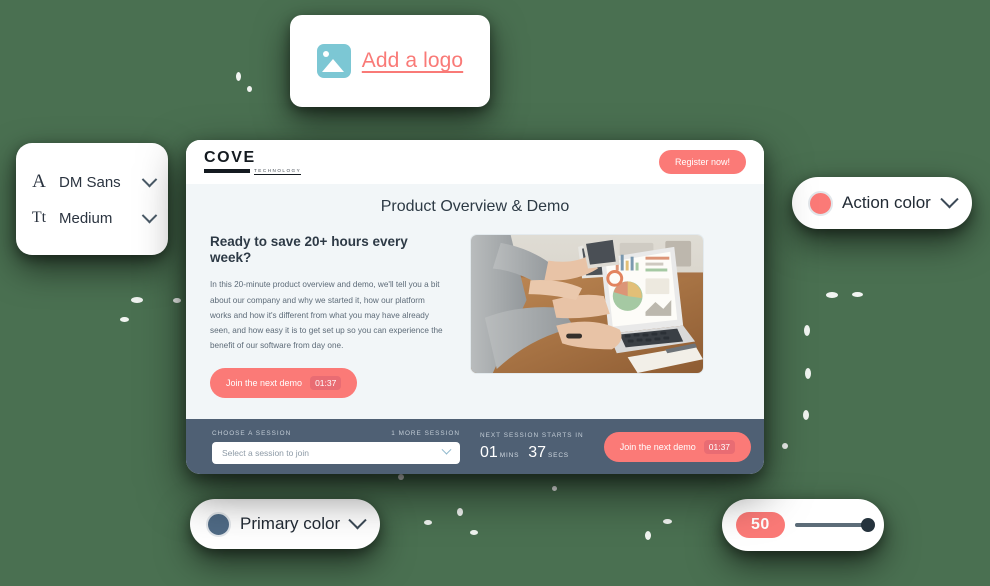  Describe the element at coordinates (834, 525) in the screenshot. I see `slider-track` at that location.